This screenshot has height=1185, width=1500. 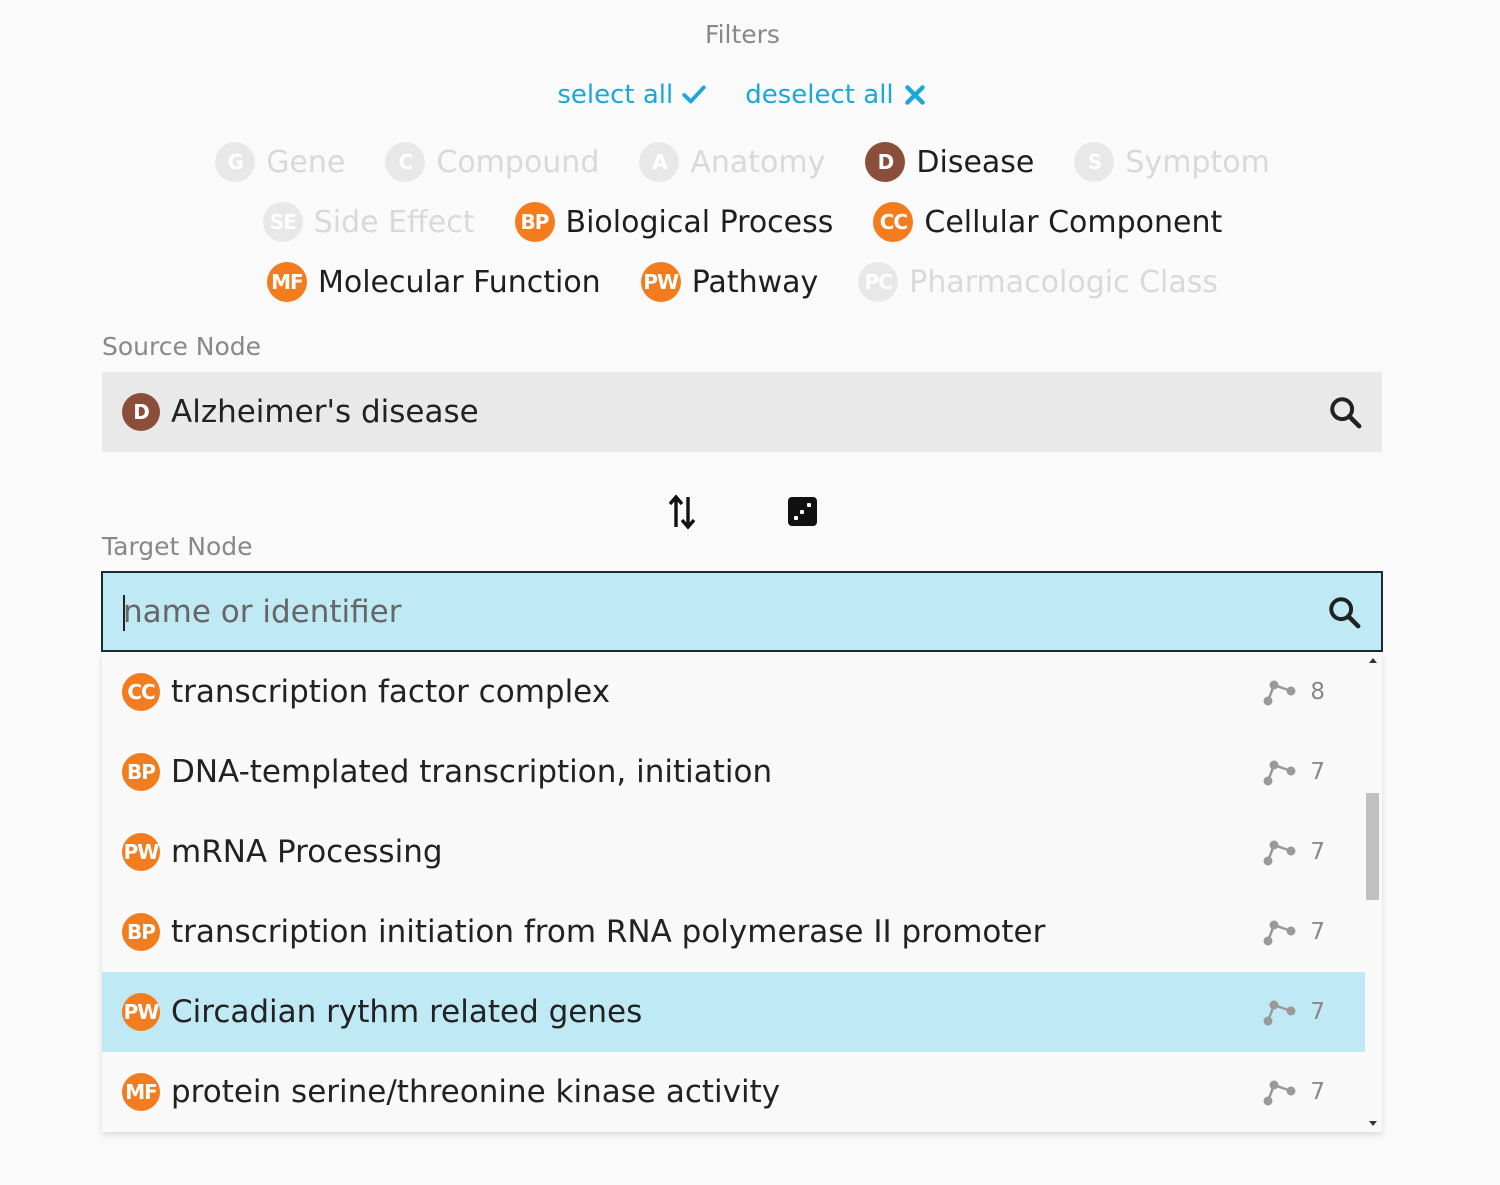 I want to click on anatomy-badge: A, so click(x=659, y=162).